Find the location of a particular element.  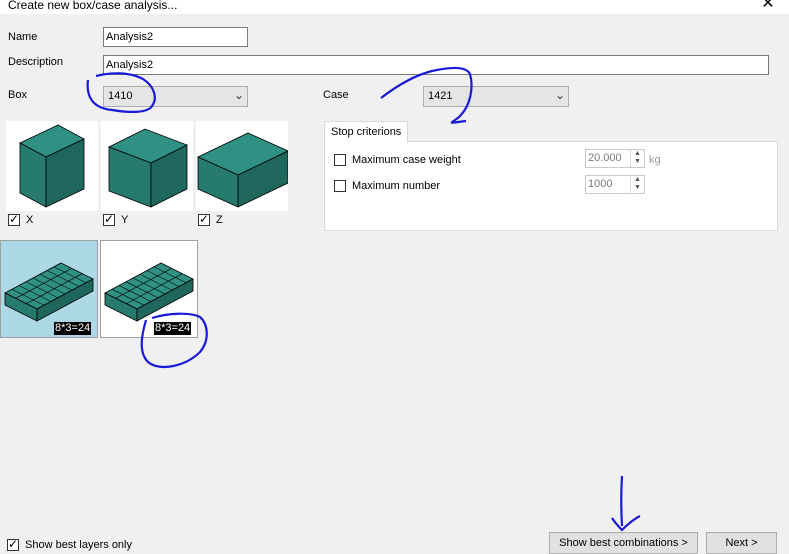

orientation-x-label: X is located at coordinates (30, 220).